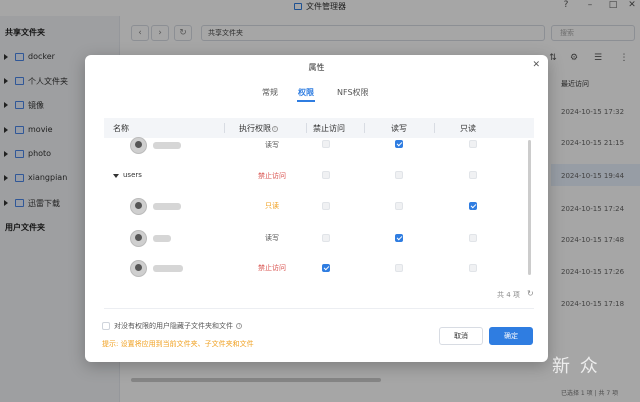  I want to click on dialog-title: 属性, so click(316, 67).